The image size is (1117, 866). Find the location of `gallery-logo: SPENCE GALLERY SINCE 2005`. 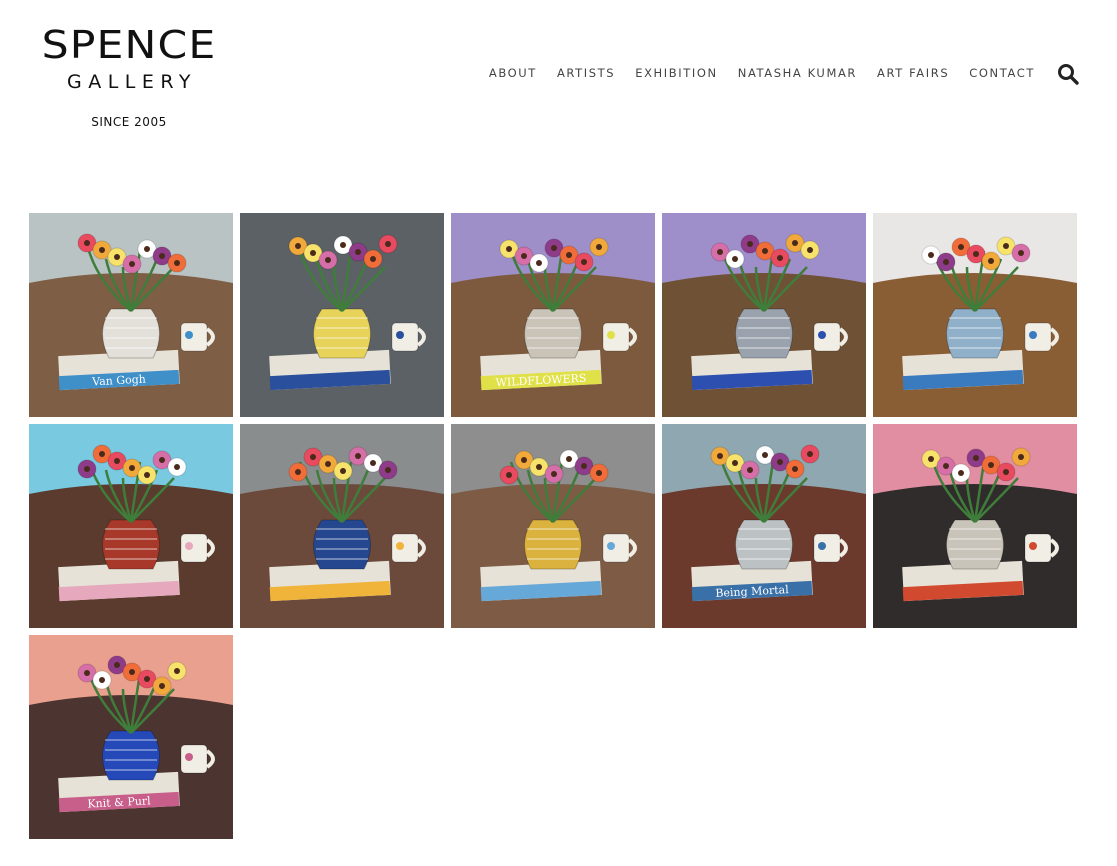

gallery-logo: SPENCE GALLERY SINCE 2005 is located at coordinates (129, 77).